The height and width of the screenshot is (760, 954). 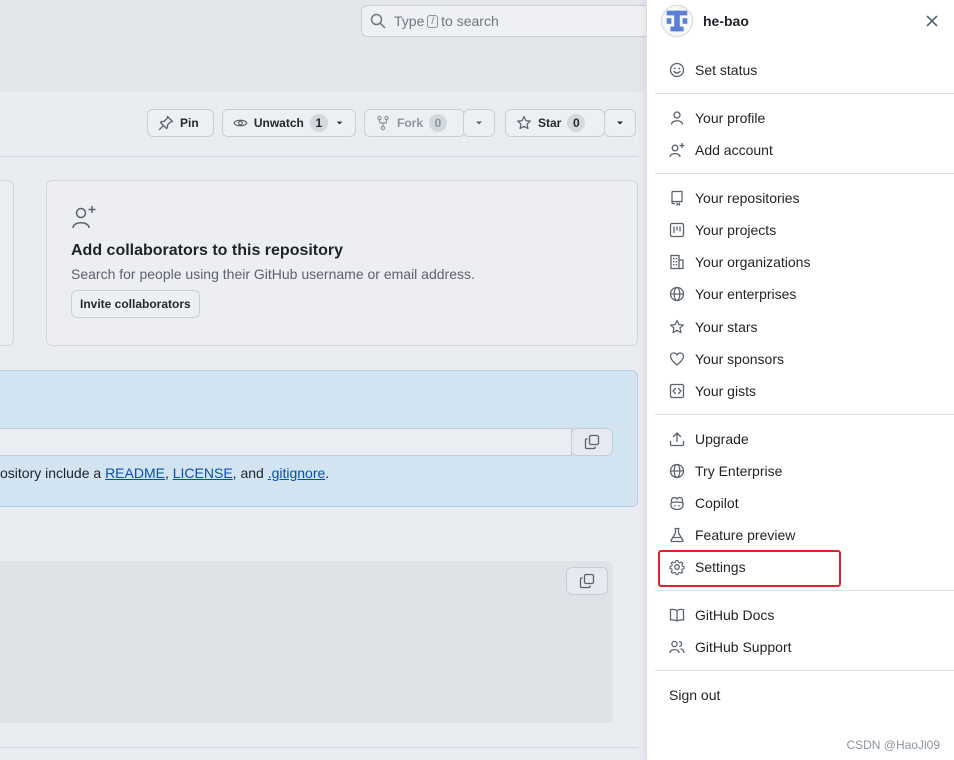 I want to click on unwatch-button: Unwatch 1, so click(x=289, y=123).